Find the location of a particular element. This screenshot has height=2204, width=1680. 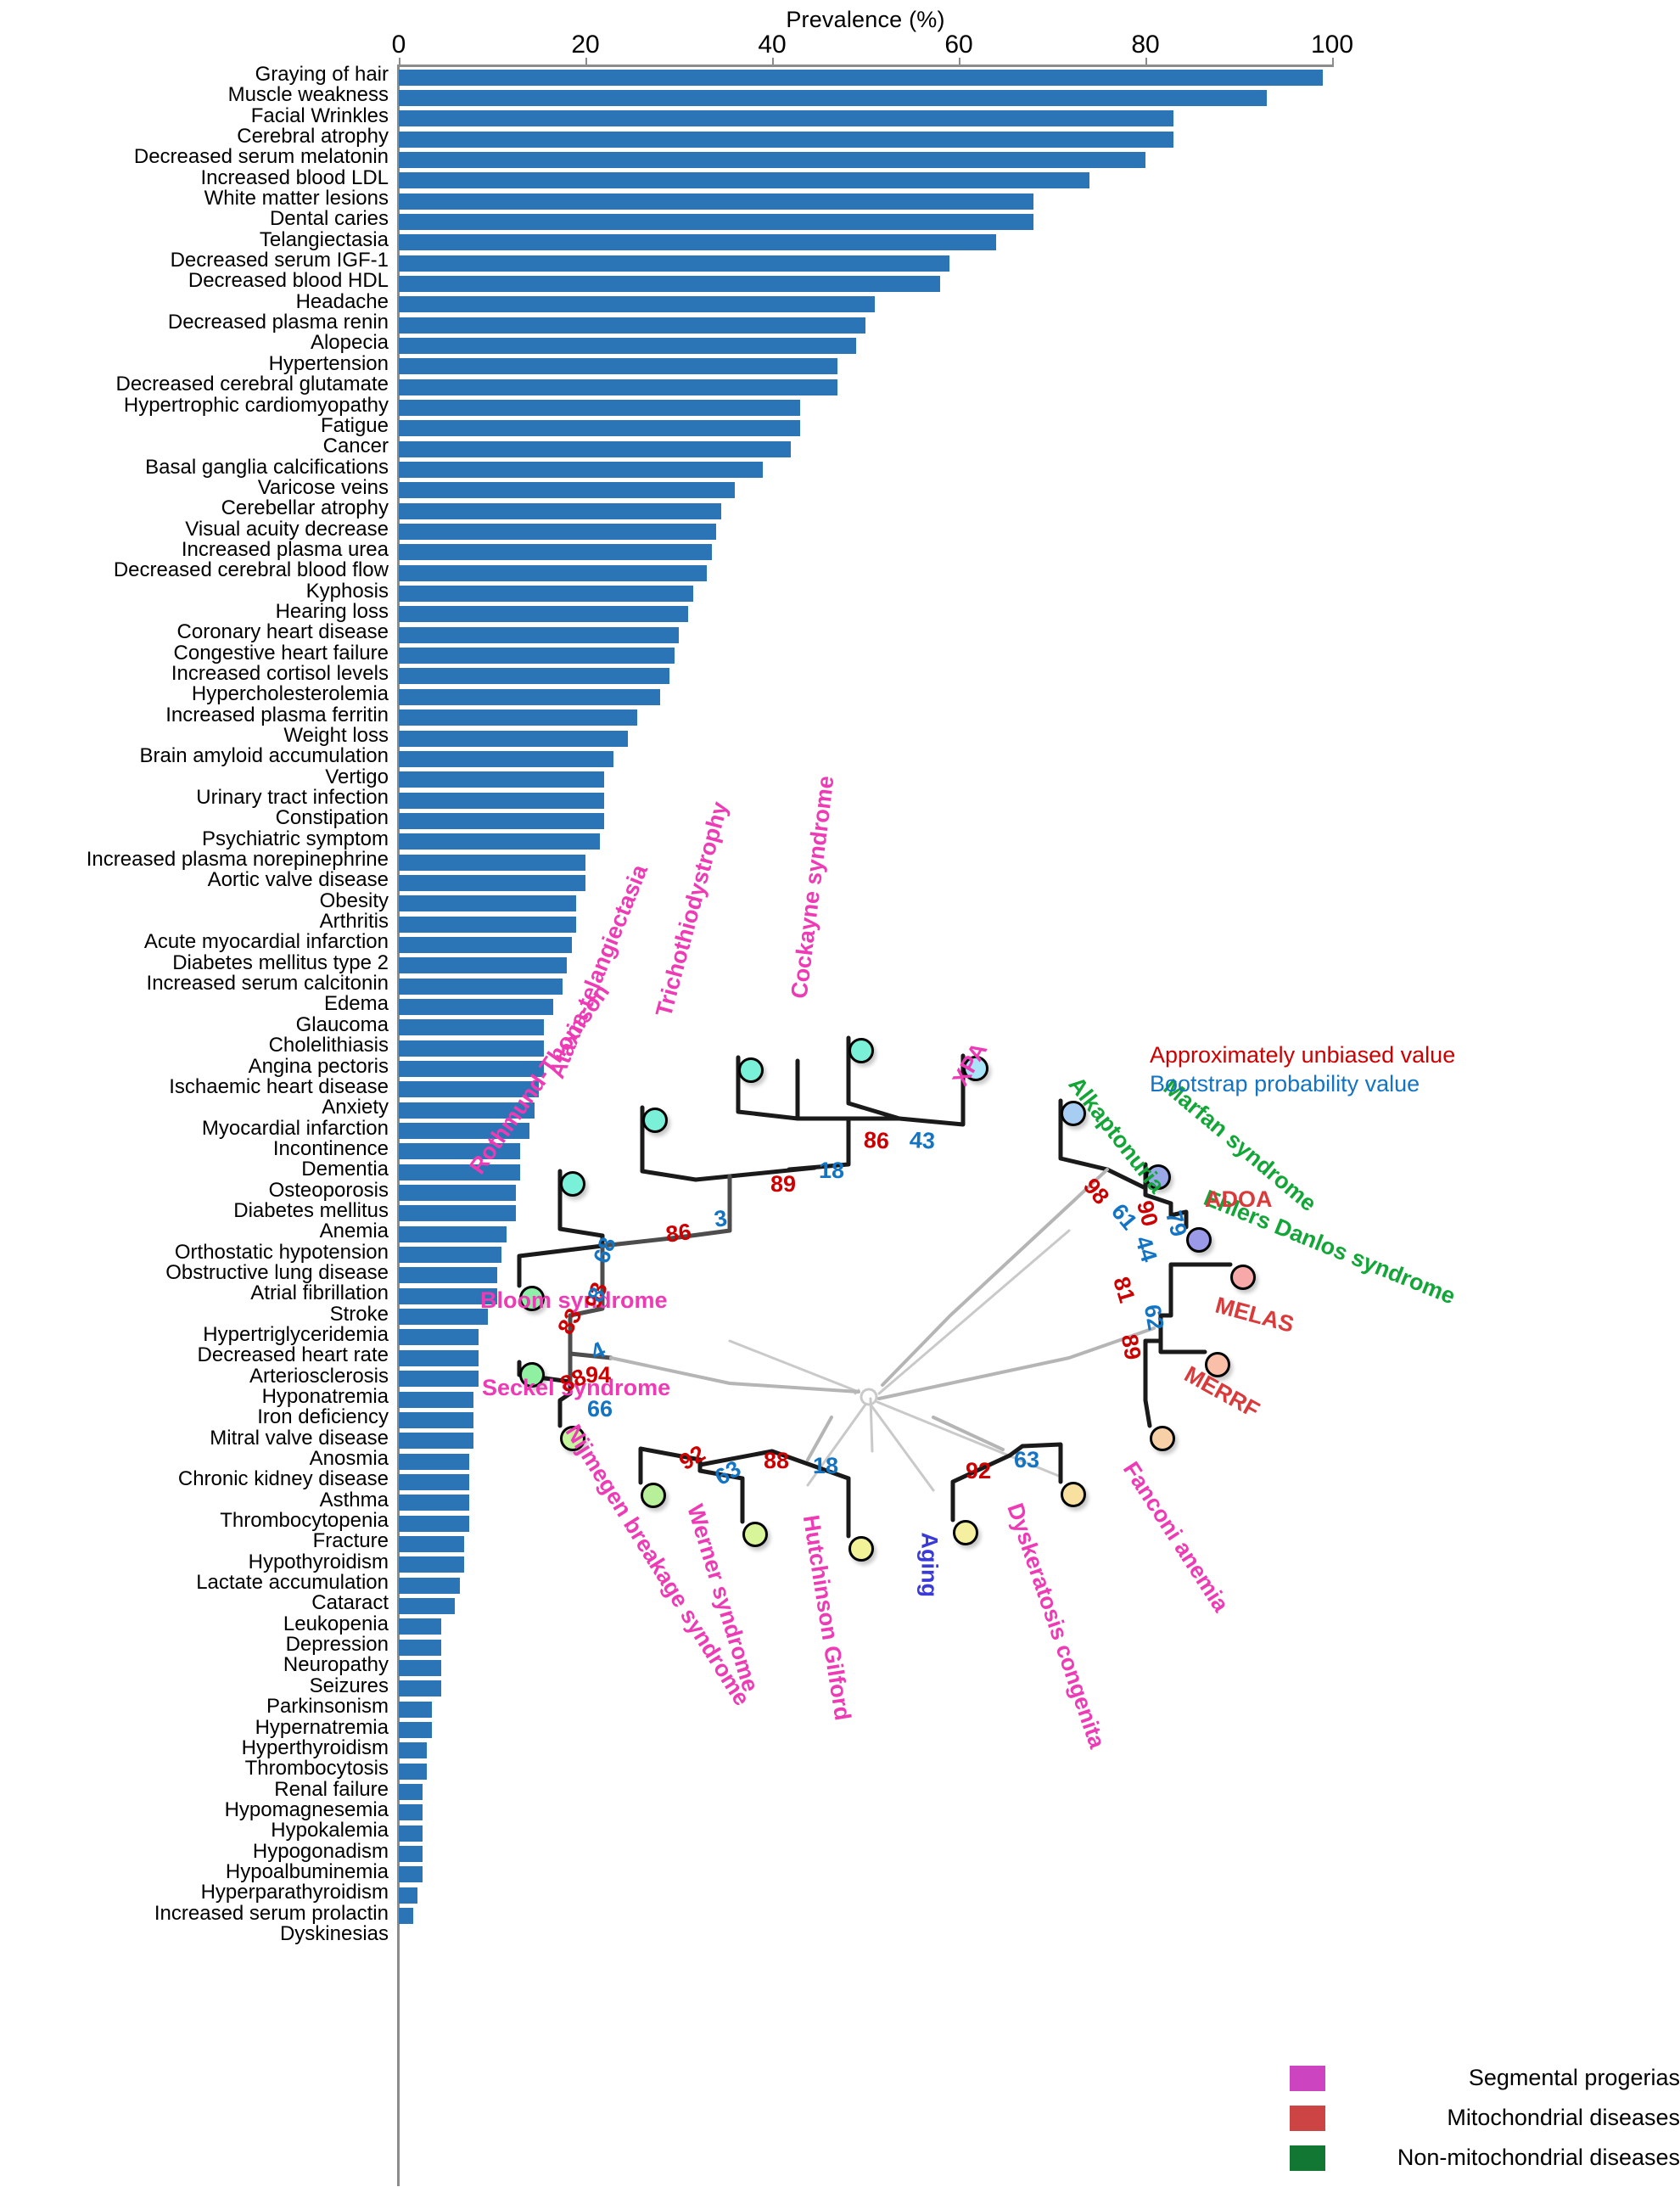

bar-category-label: Hypernatremia is located at coordinates (322, 1727).